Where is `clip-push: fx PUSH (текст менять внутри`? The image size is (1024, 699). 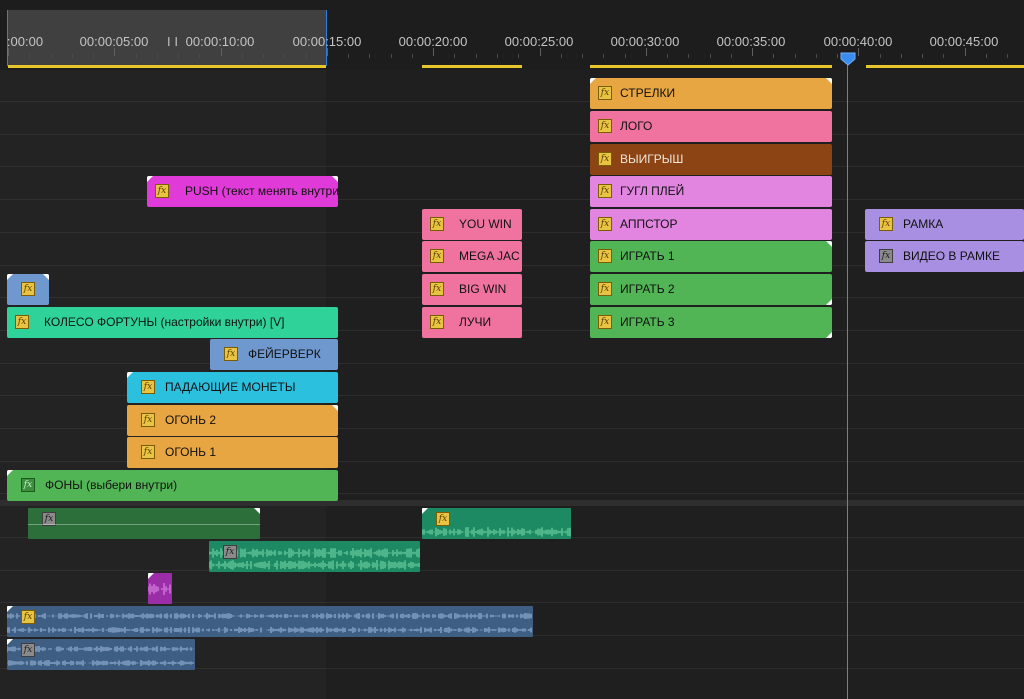 clip-push: fx PUSH (текст менять внутри is located at coordinates (242, 191).